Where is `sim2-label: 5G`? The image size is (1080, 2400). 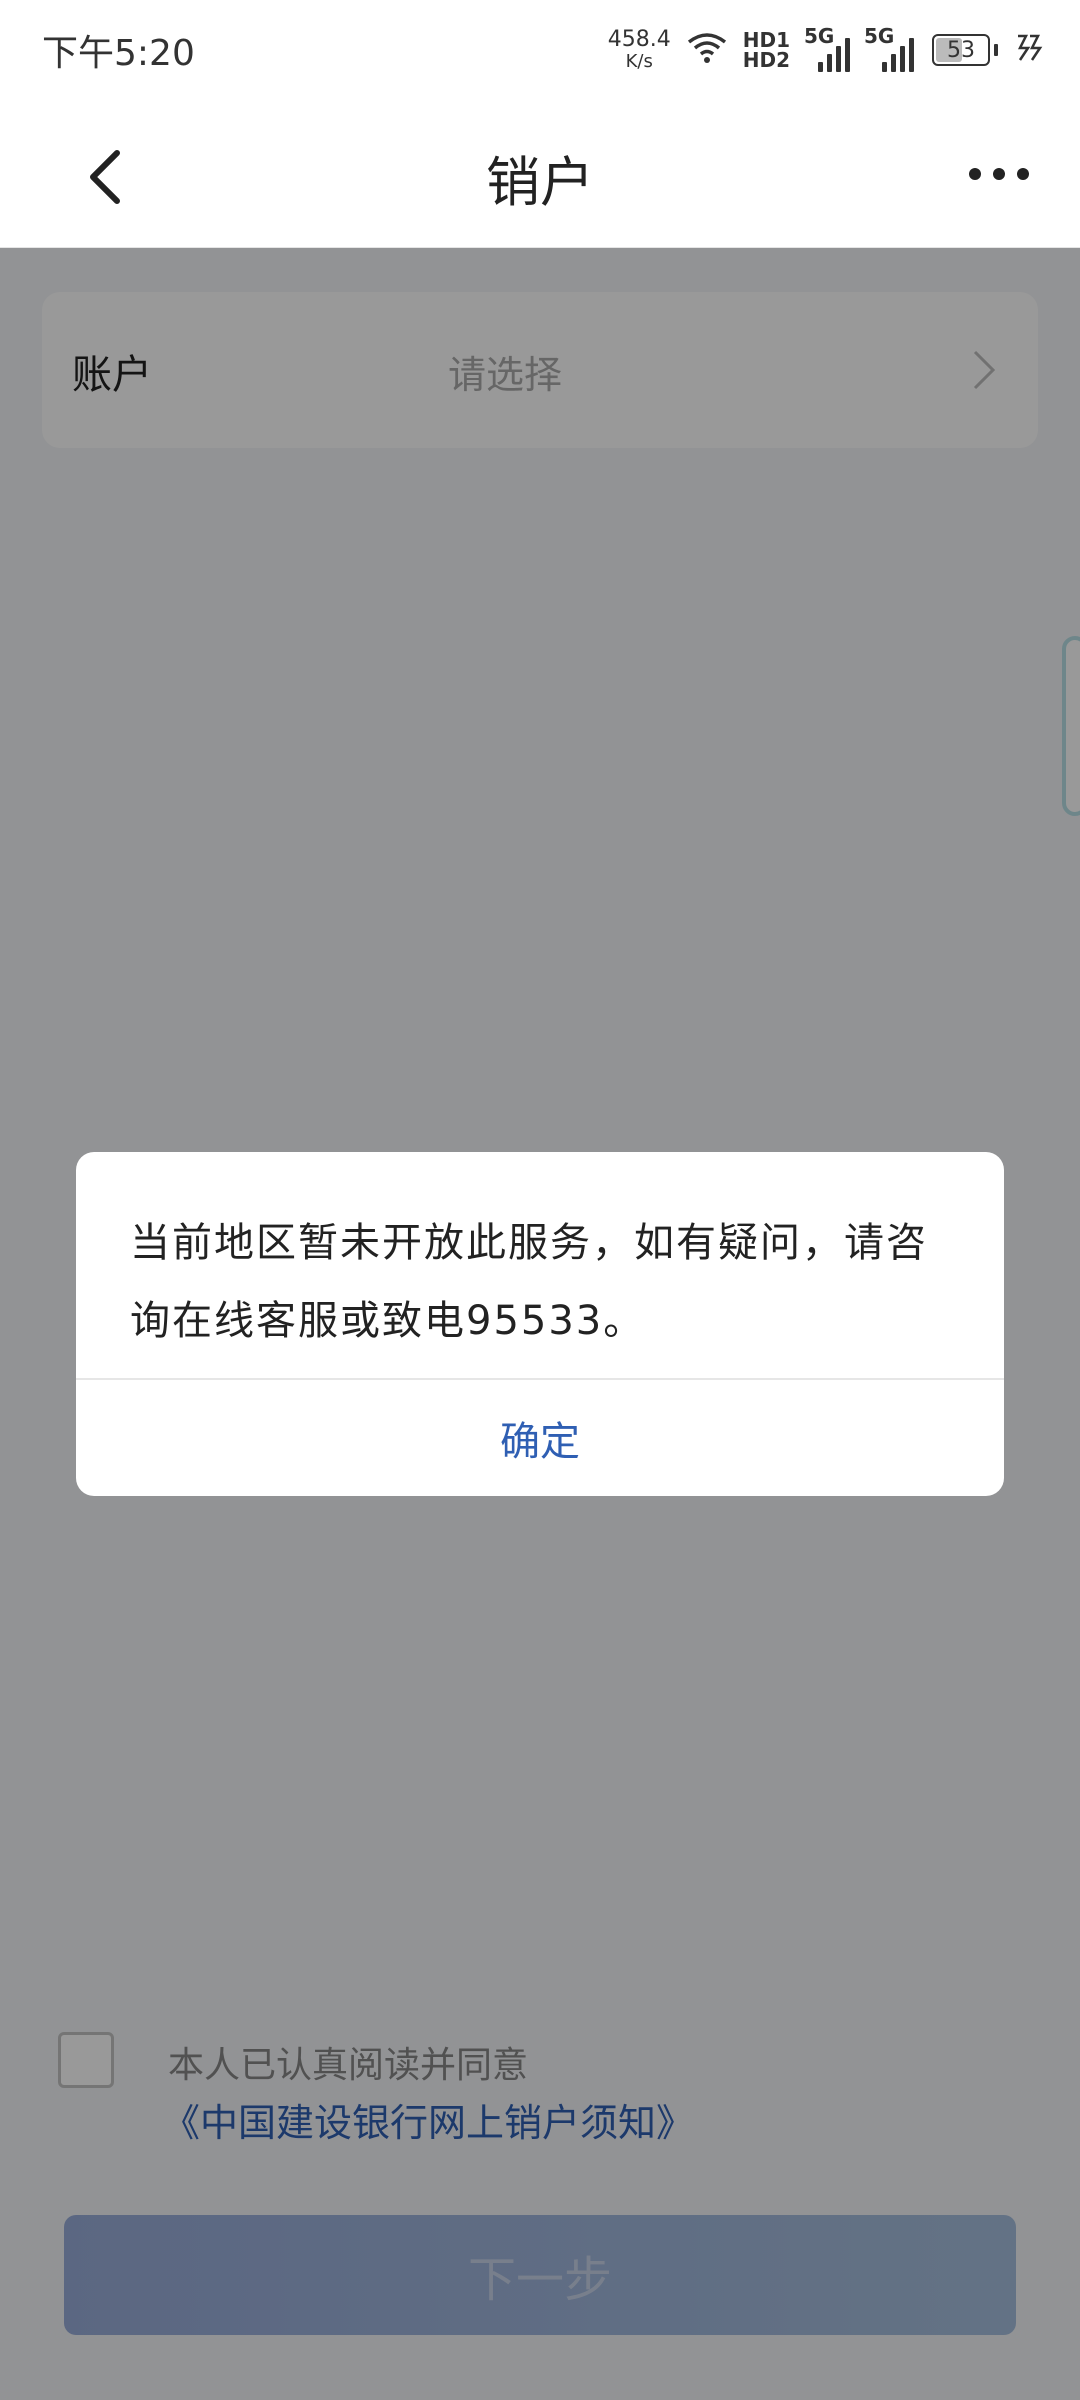
sim2-label: 5G is located at coordinates (879, 36).